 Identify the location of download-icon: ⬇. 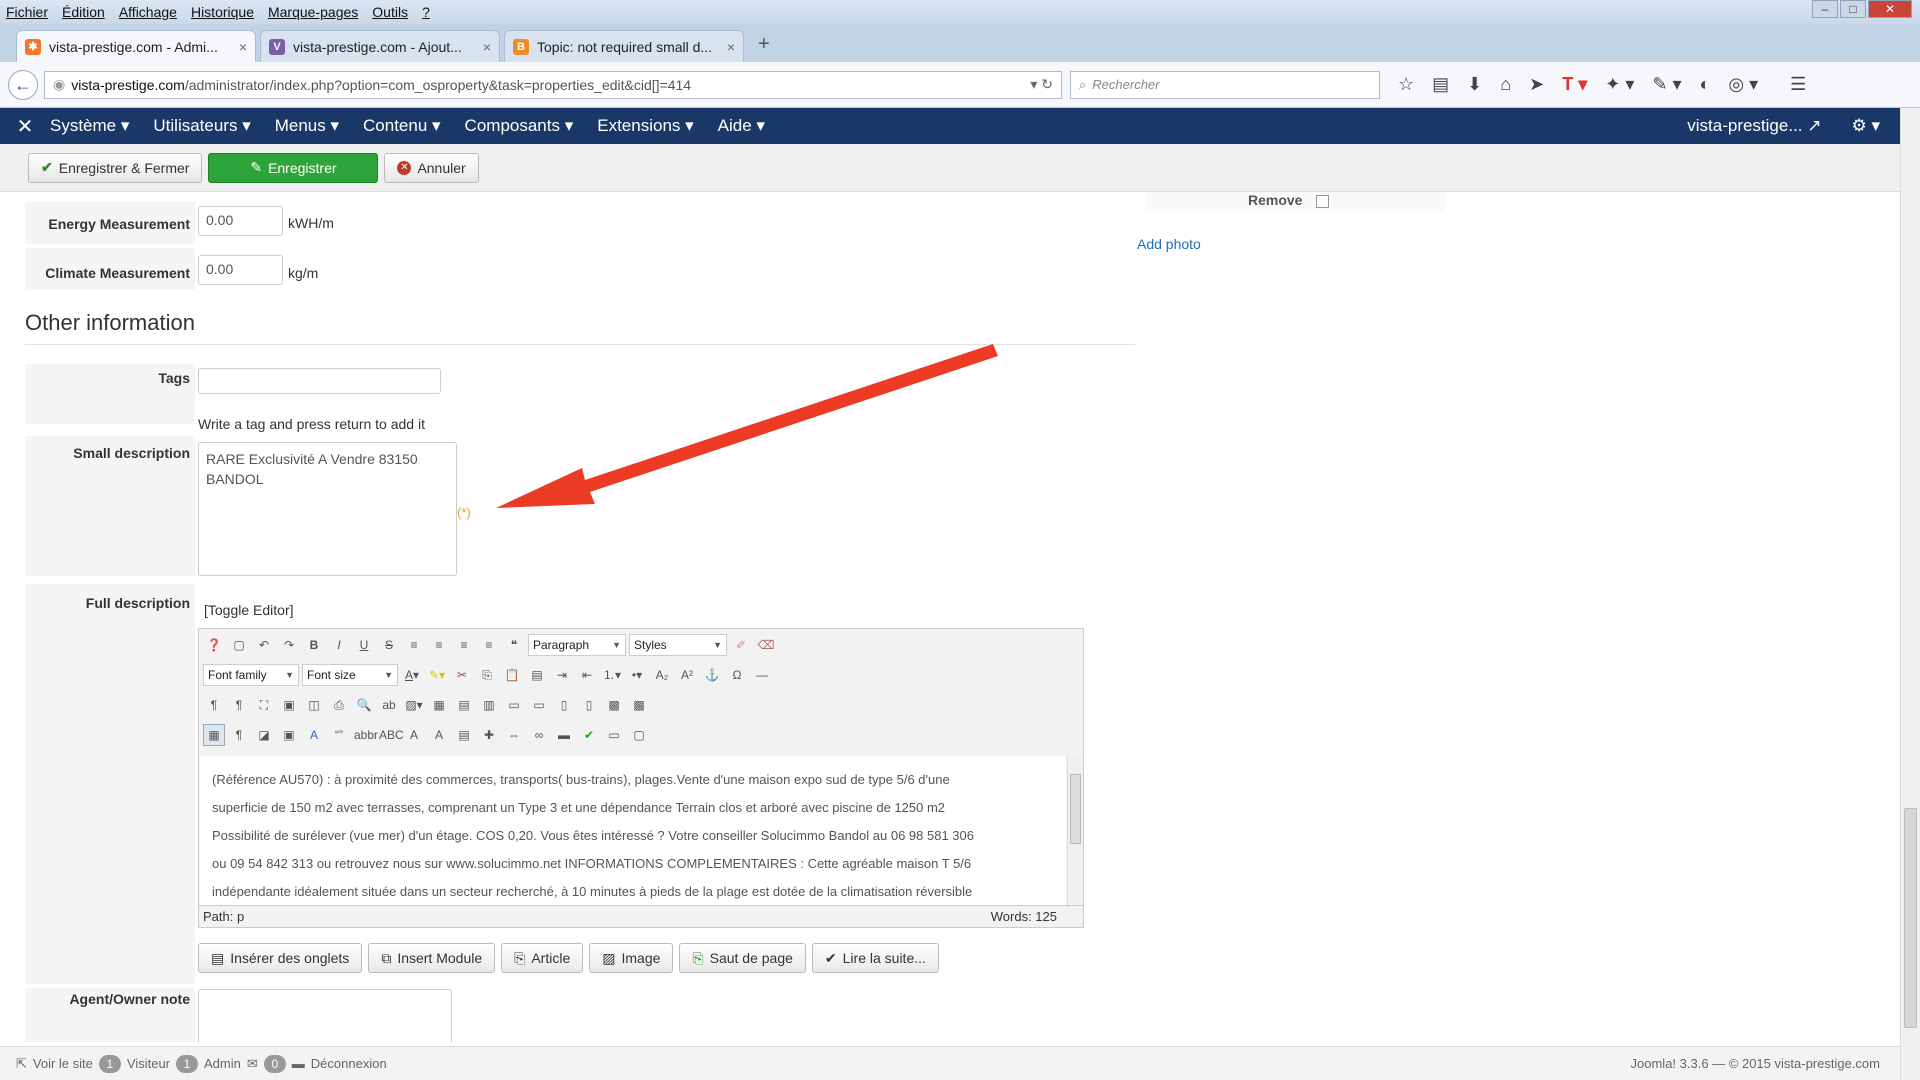
(1474, 84).